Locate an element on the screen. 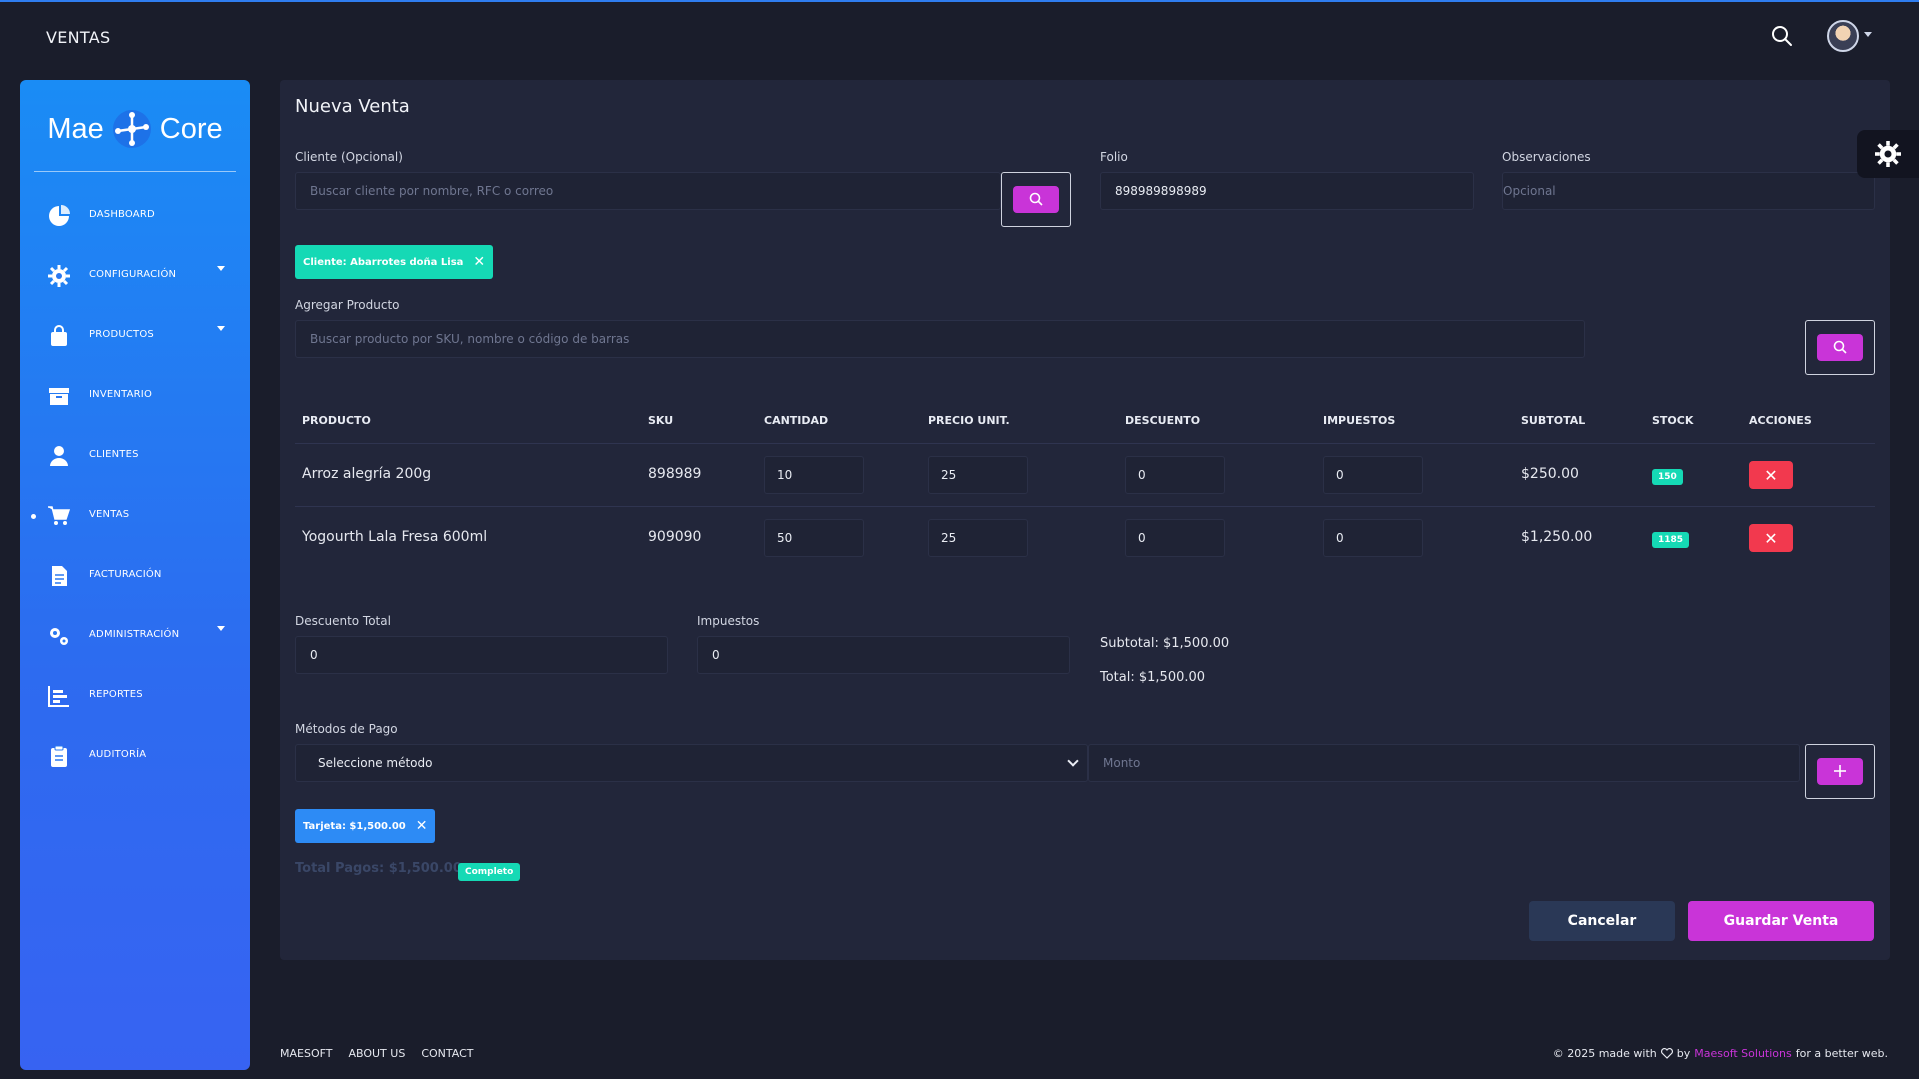 The width and height of the screenshot is (1919, 1079). cell-sku: 898989 is located at coordinates (675, 474).